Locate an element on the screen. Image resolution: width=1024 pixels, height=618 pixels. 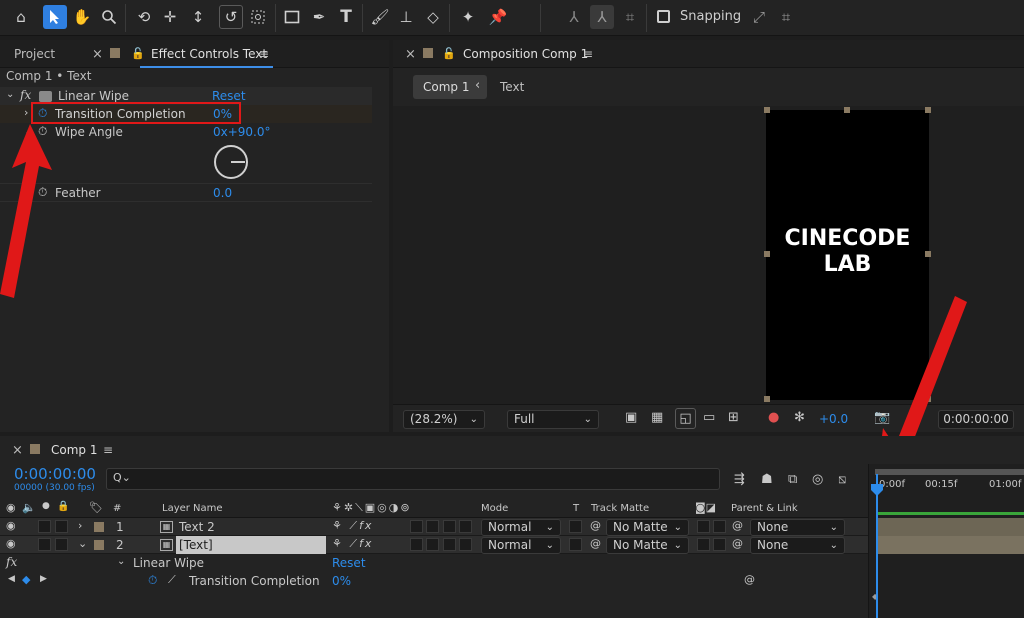
snap-grid-icon: ⌗ is located at coordinates (786, 17).